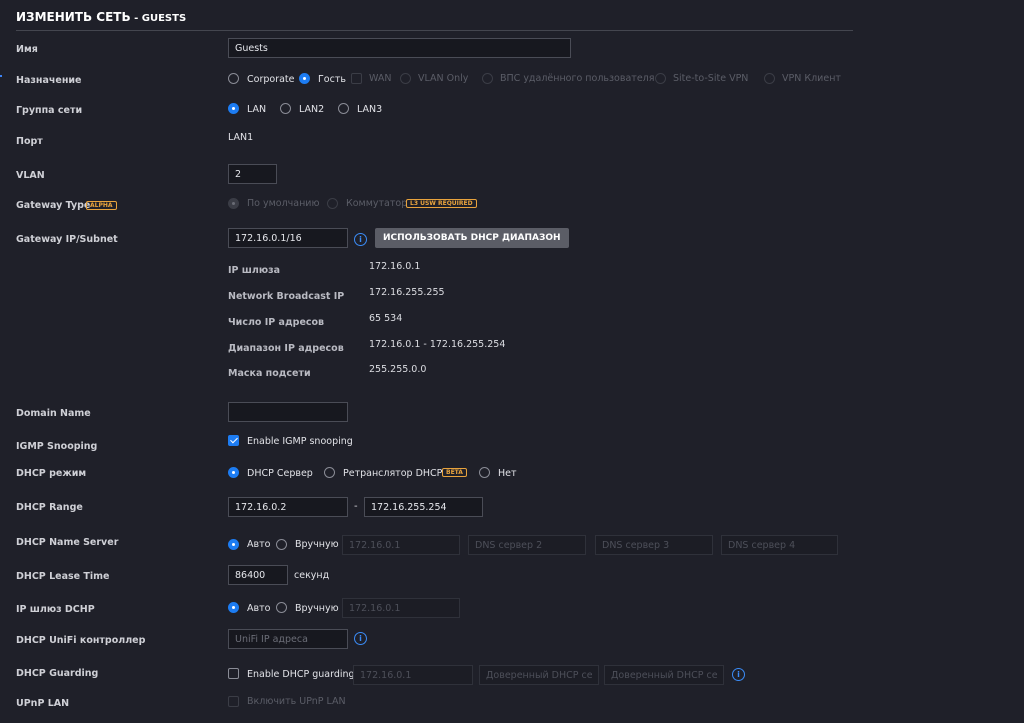 The height and width of the screenshot is (723, 1024). I want to click on dns-server-3-input, so click(654, 545).